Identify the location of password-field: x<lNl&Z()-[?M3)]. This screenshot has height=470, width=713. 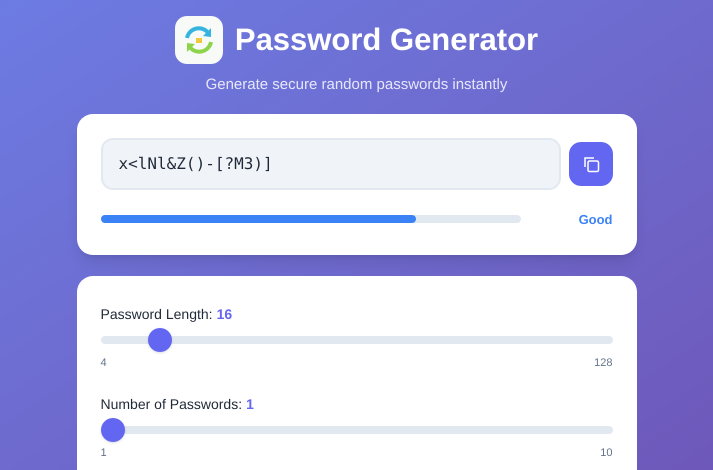
(330, 164).